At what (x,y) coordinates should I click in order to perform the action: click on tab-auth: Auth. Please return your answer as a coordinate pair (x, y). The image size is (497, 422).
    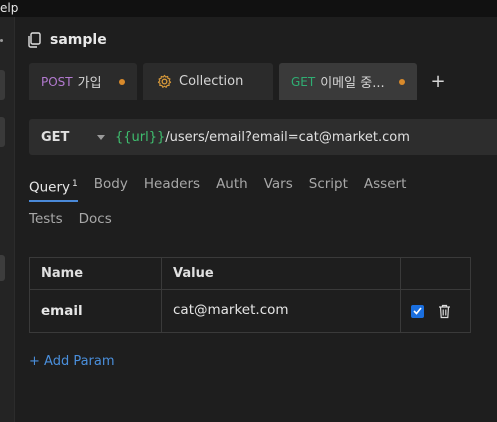
    Looking at the image, I should click on (232, 187).